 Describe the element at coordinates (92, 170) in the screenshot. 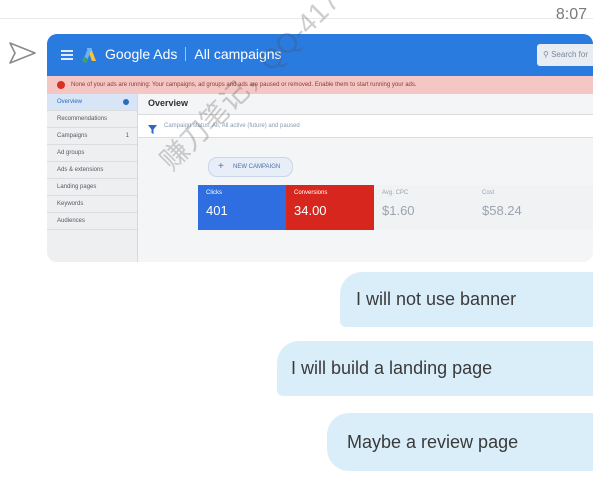

I see `ads-sidebar-item-ads-extensions: Ads & extensions` at that location.